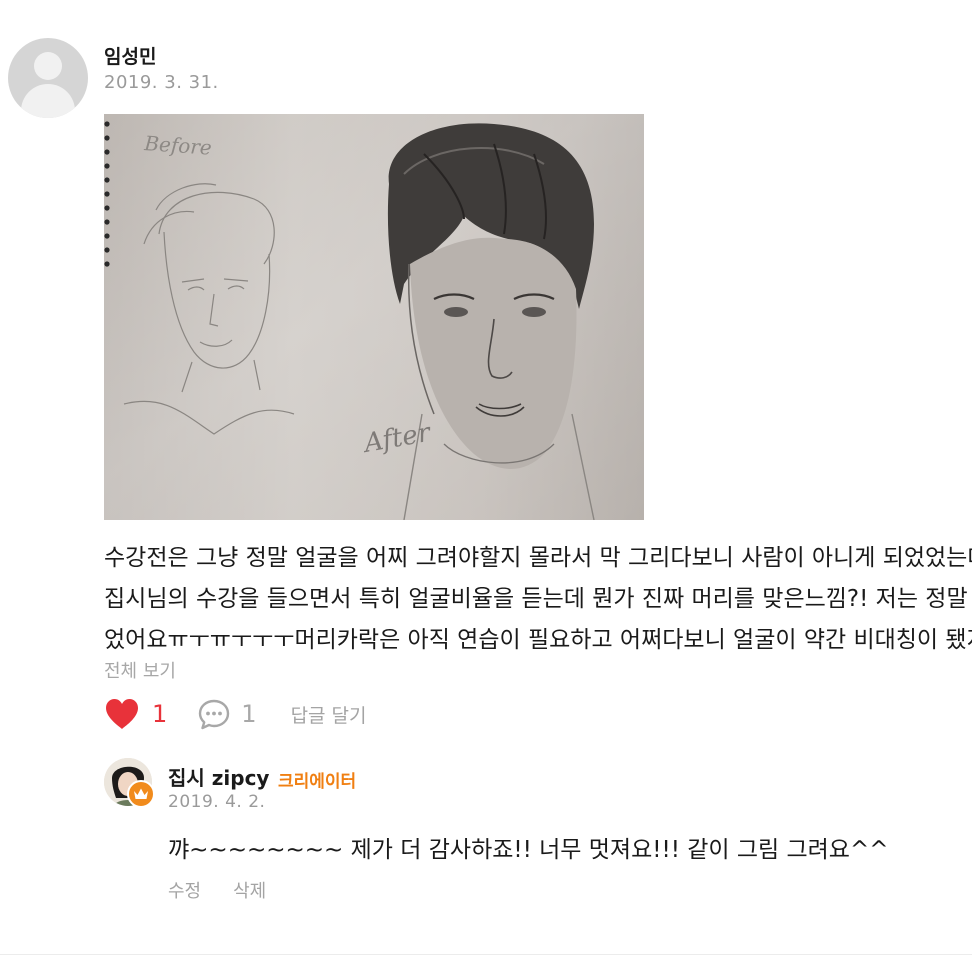 The height and width of the screenshot is (964, 972). What do you see at coordinates (217, 890) in the screenshot?
I see `reply-actions: 수정 삭제` at bounding box center [217, 890].